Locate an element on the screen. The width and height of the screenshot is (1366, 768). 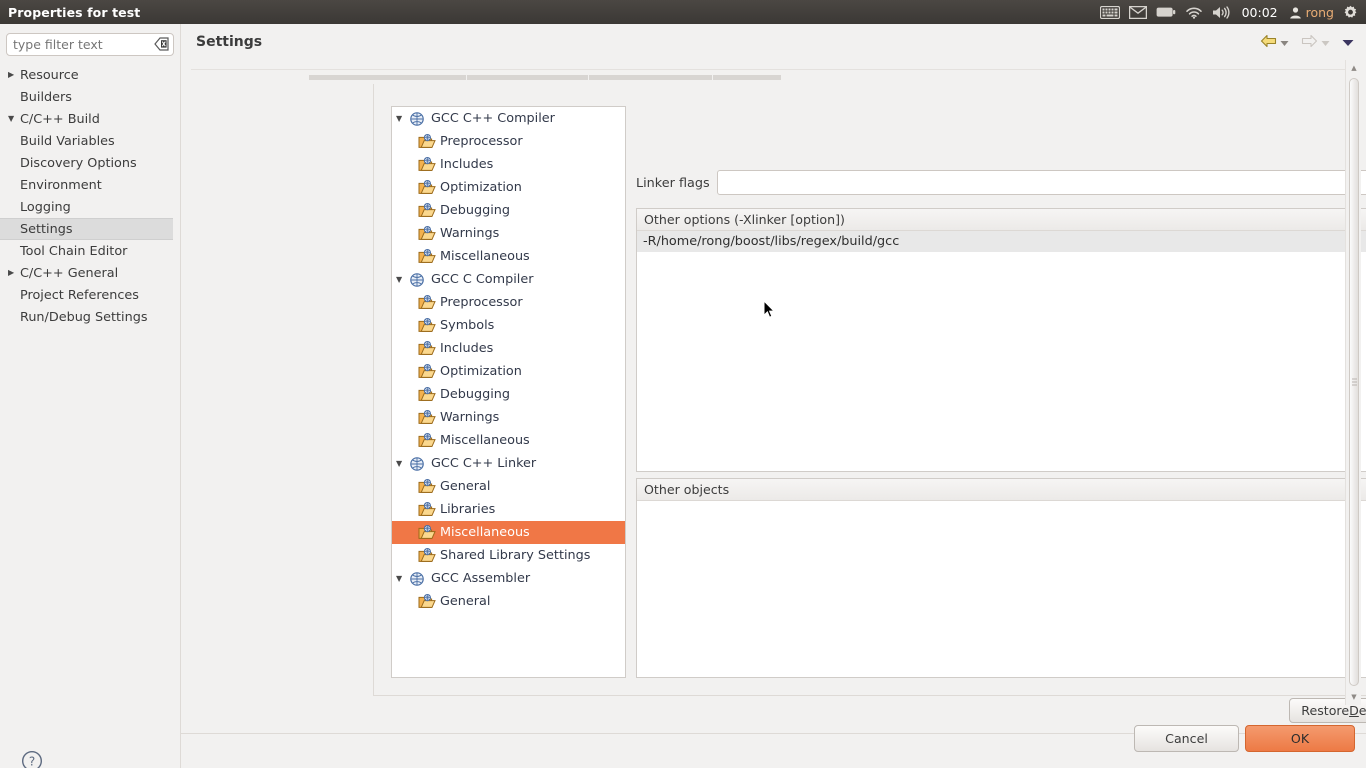
restore-defaults-pre: Restore is located at coordinates (1325, 710).